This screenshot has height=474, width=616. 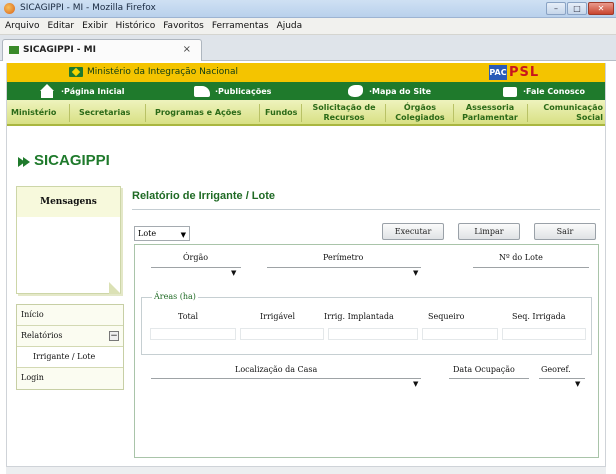 I want to click on irrig-implantada-input, so click(x=373, y=334).